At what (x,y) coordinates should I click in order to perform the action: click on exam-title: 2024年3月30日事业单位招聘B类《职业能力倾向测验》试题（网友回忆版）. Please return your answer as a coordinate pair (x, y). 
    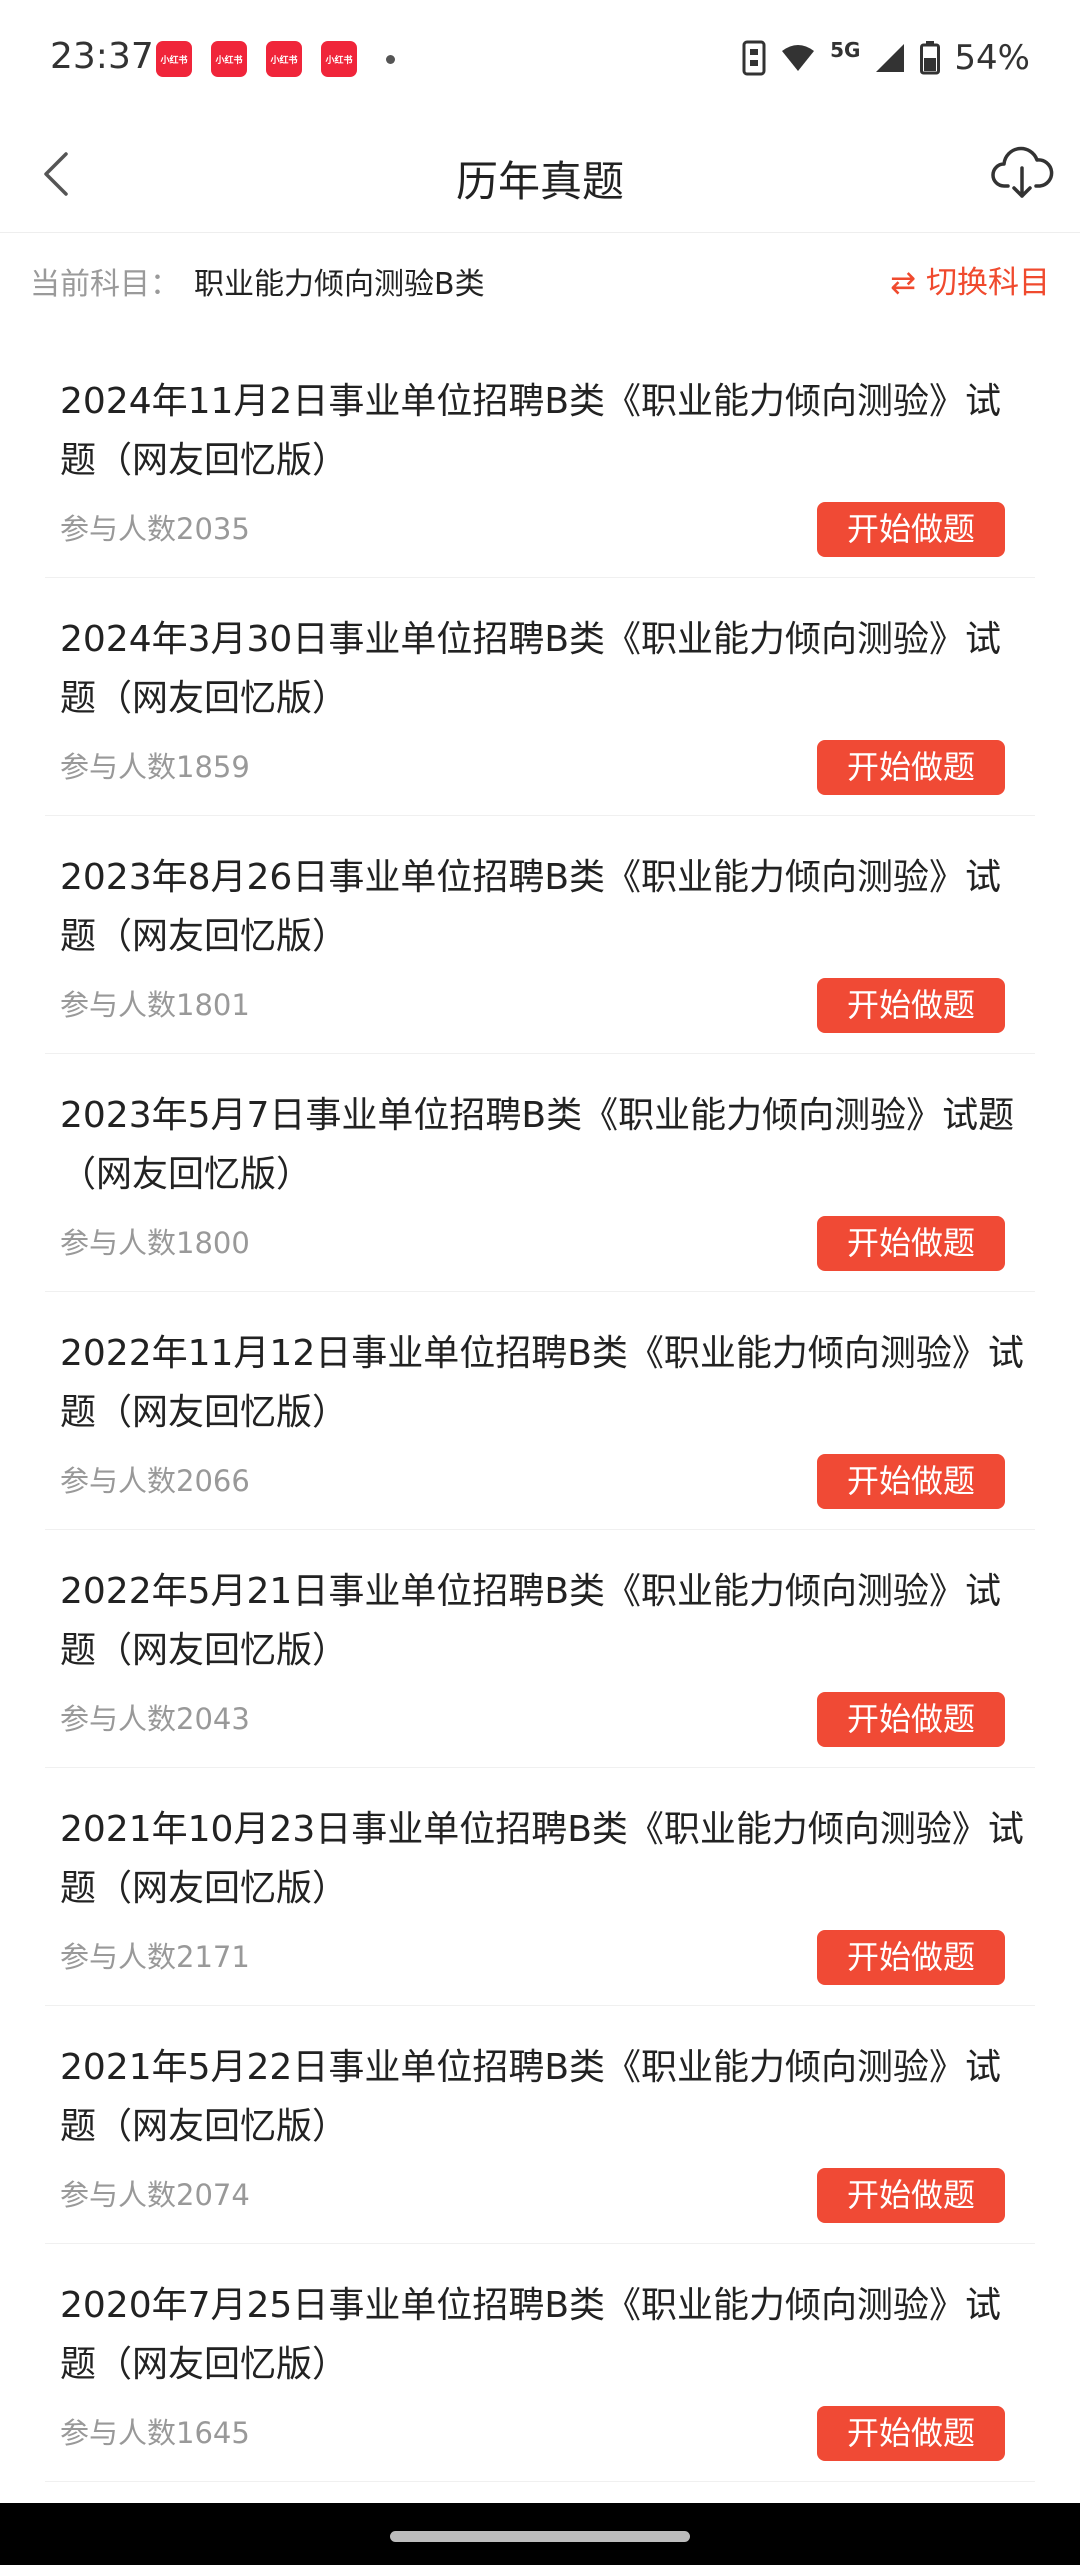
    Looking at the image, I should click on (531, 669).